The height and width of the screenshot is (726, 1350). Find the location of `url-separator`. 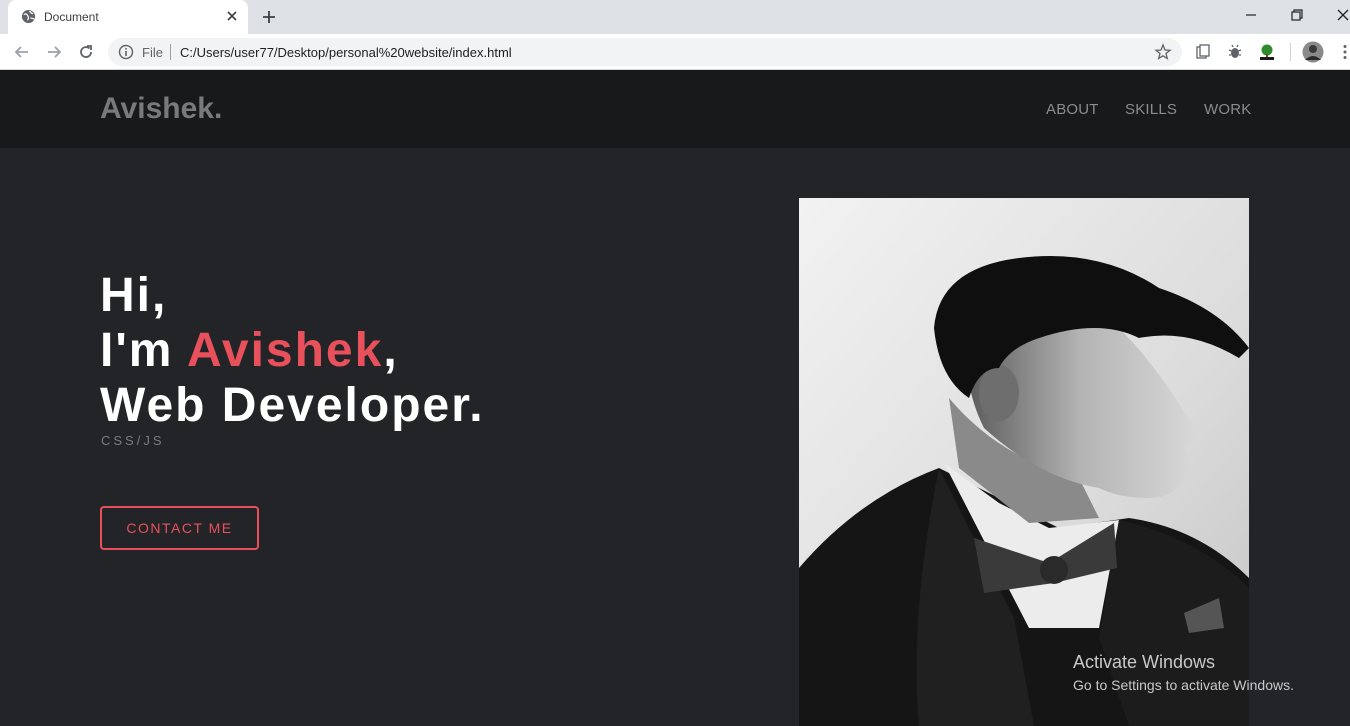

url-separator is located at coordinates (170, 52).